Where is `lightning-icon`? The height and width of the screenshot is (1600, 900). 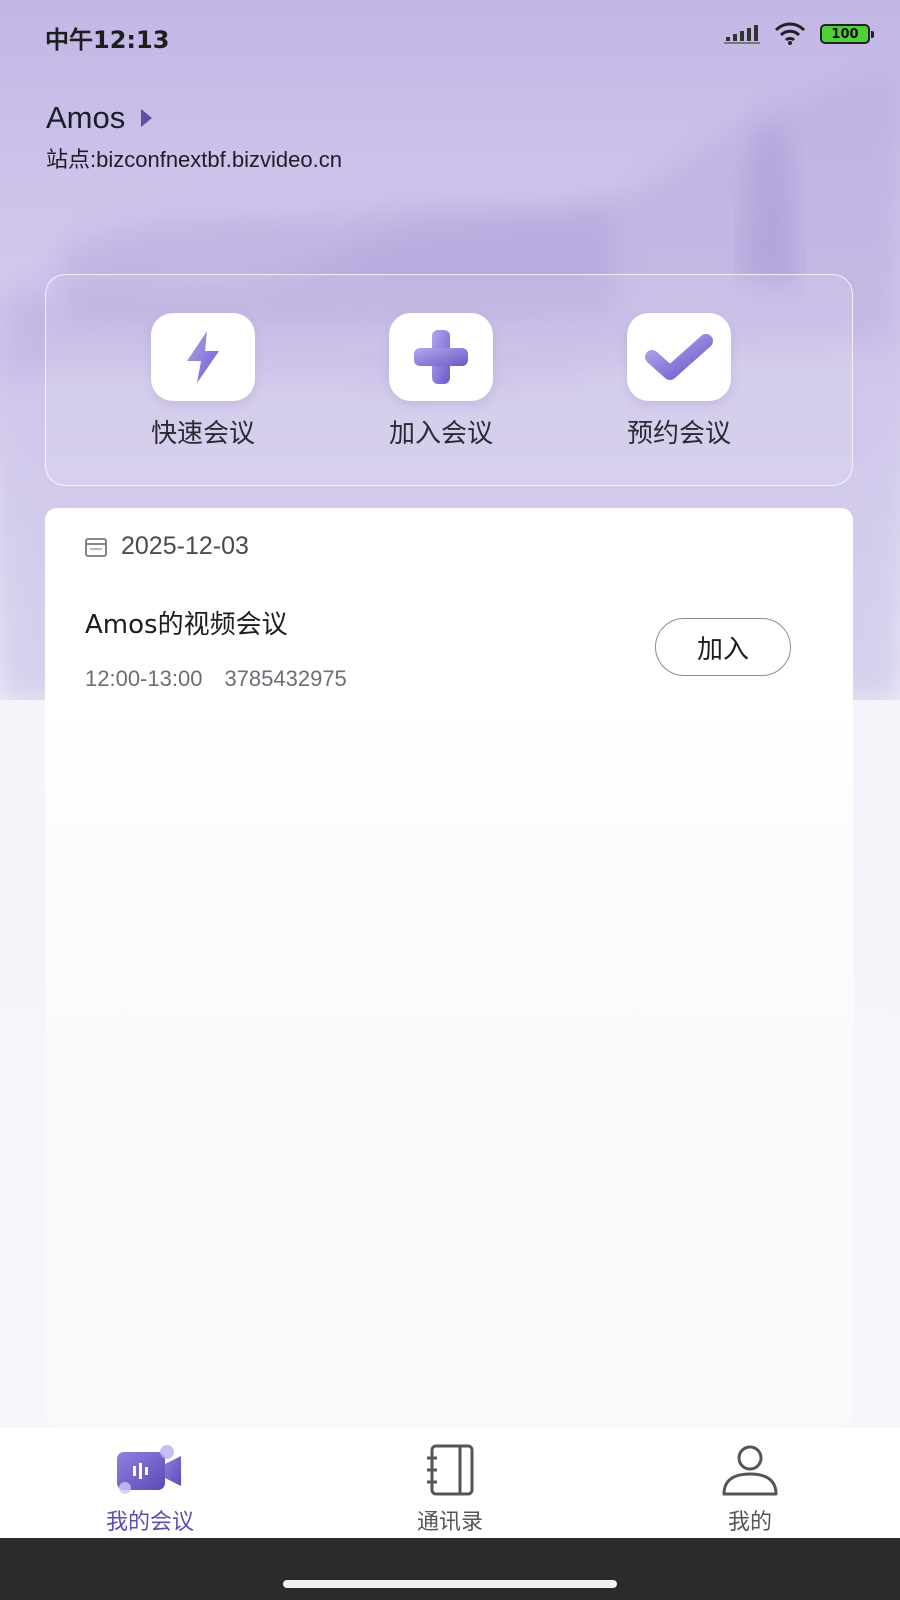 lightning-icon is located at coordinates (203, 357).